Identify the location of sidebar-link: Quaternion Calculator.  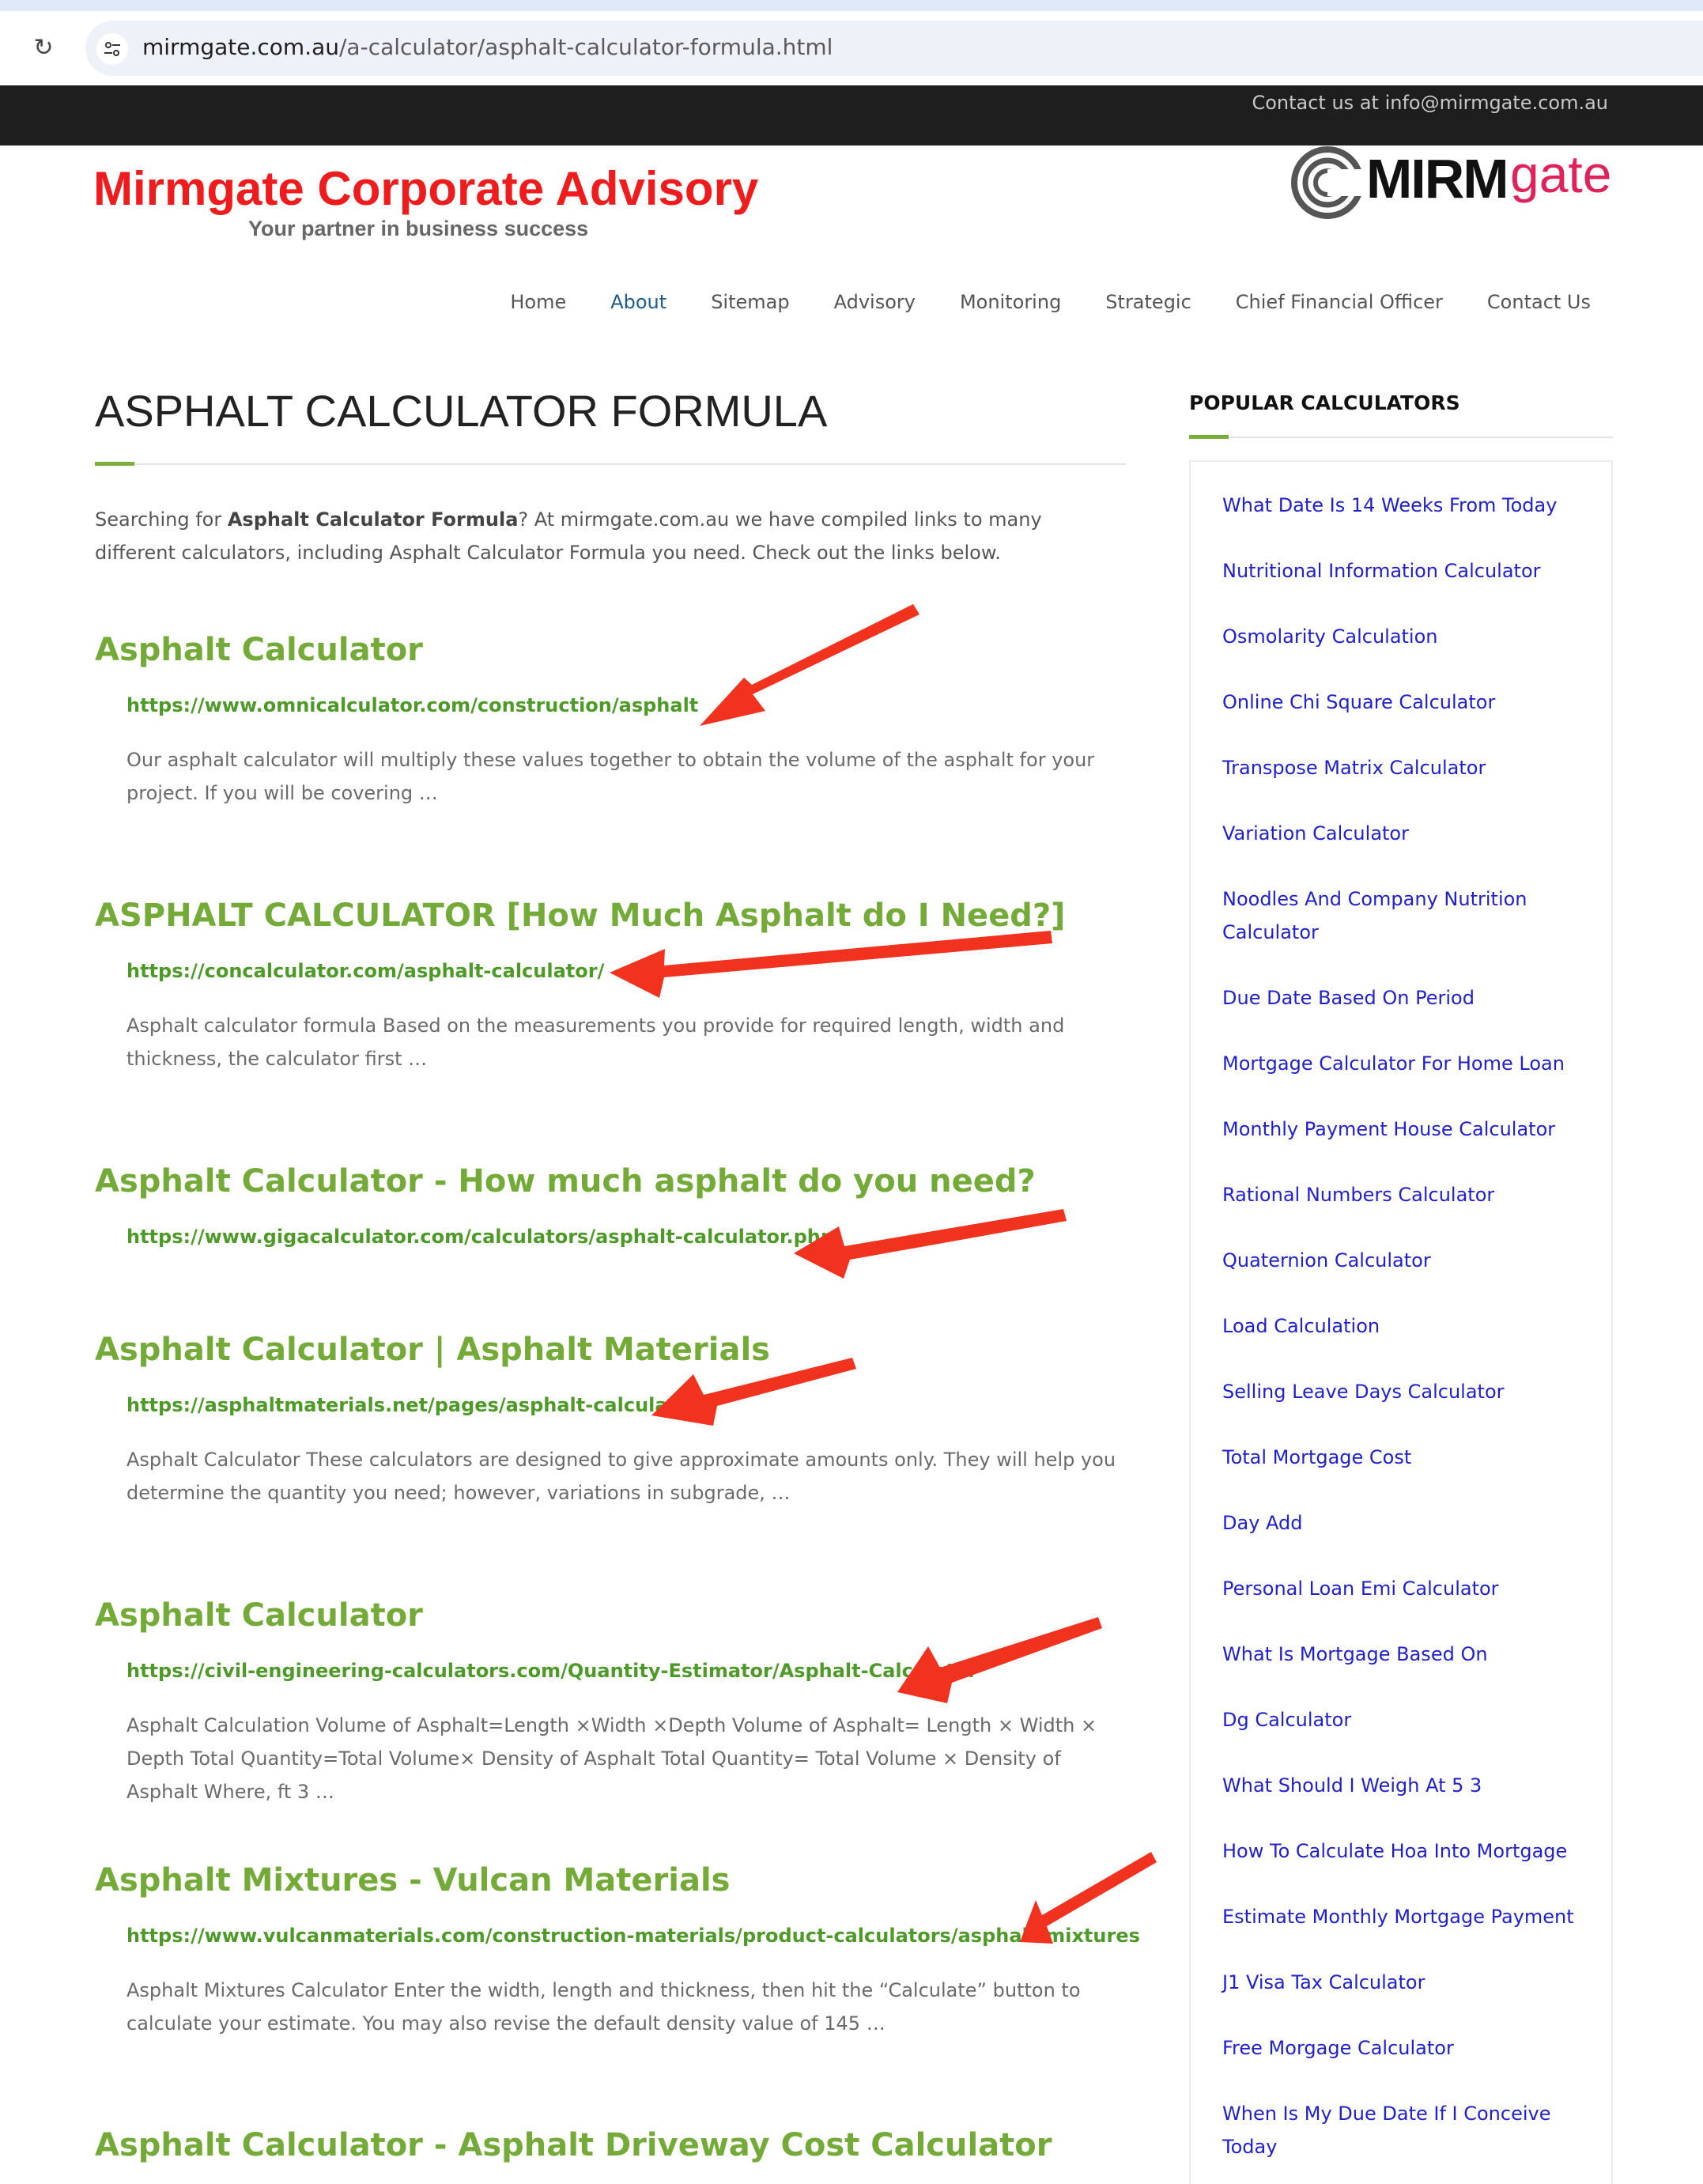
(1326, 1260).